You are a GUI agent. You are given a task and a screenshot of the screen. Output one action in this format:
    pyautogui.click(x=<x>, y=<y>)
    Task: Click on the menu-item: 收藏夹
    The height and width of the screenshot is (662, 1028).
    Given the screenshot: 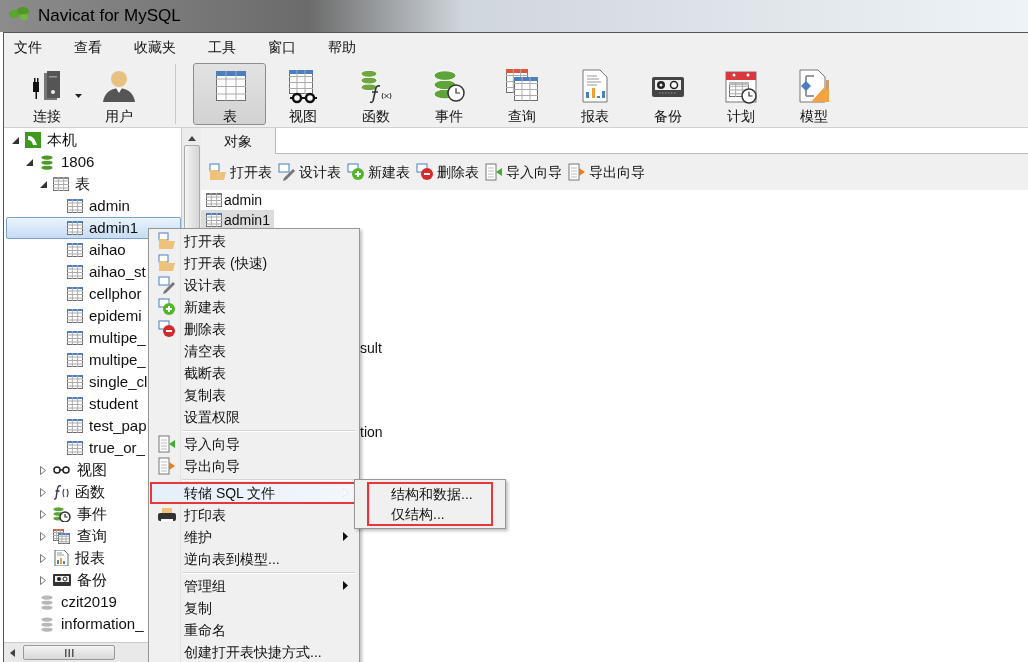 What is the action you would take?
    pyautogui.click(x=155, y=47)
    